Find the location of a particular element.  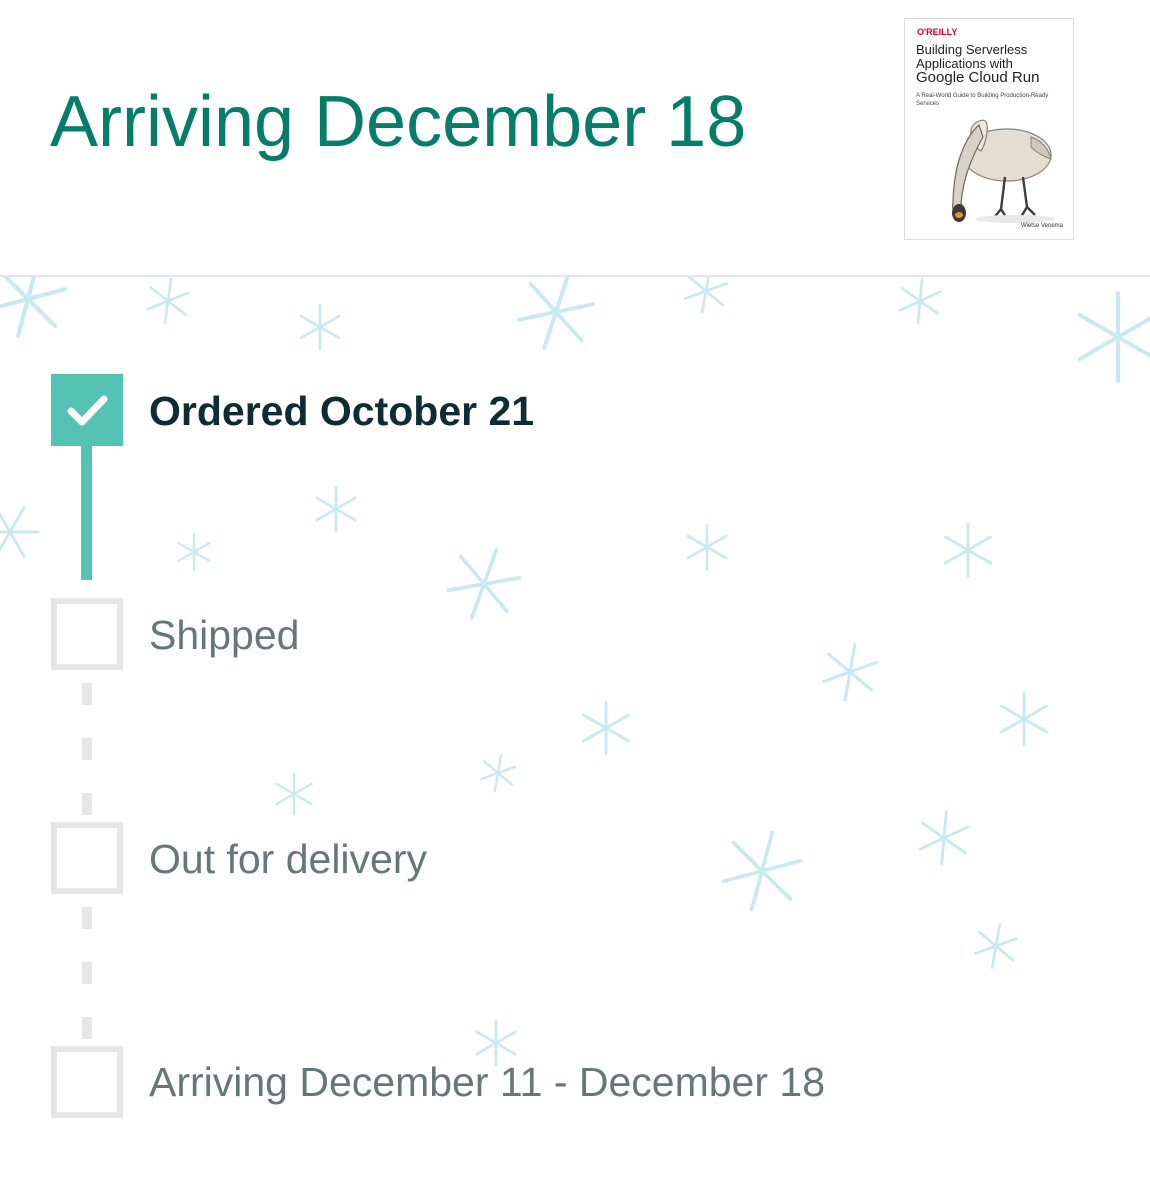

step-arriving-checkbox is located at coordinates (87, 1082).